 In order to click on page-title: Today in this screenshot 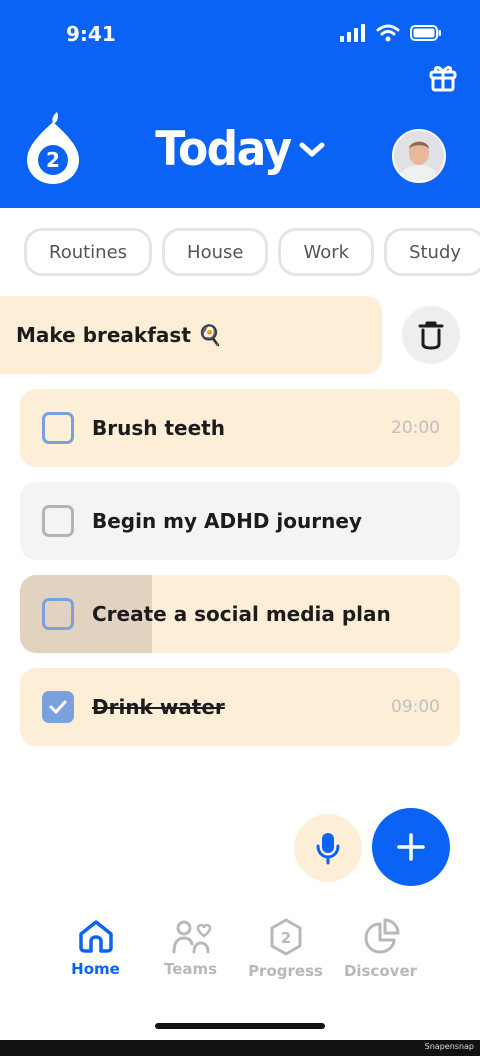, I will do `click(223, 149)`.